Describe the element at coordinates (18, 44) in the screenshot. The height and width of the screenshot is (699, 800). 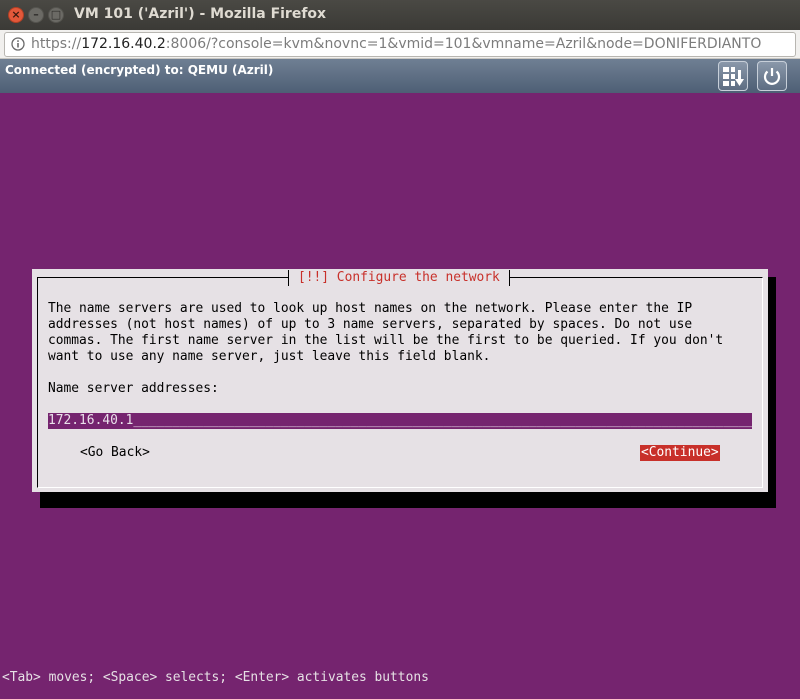
I see `site-info-icon` at that location.